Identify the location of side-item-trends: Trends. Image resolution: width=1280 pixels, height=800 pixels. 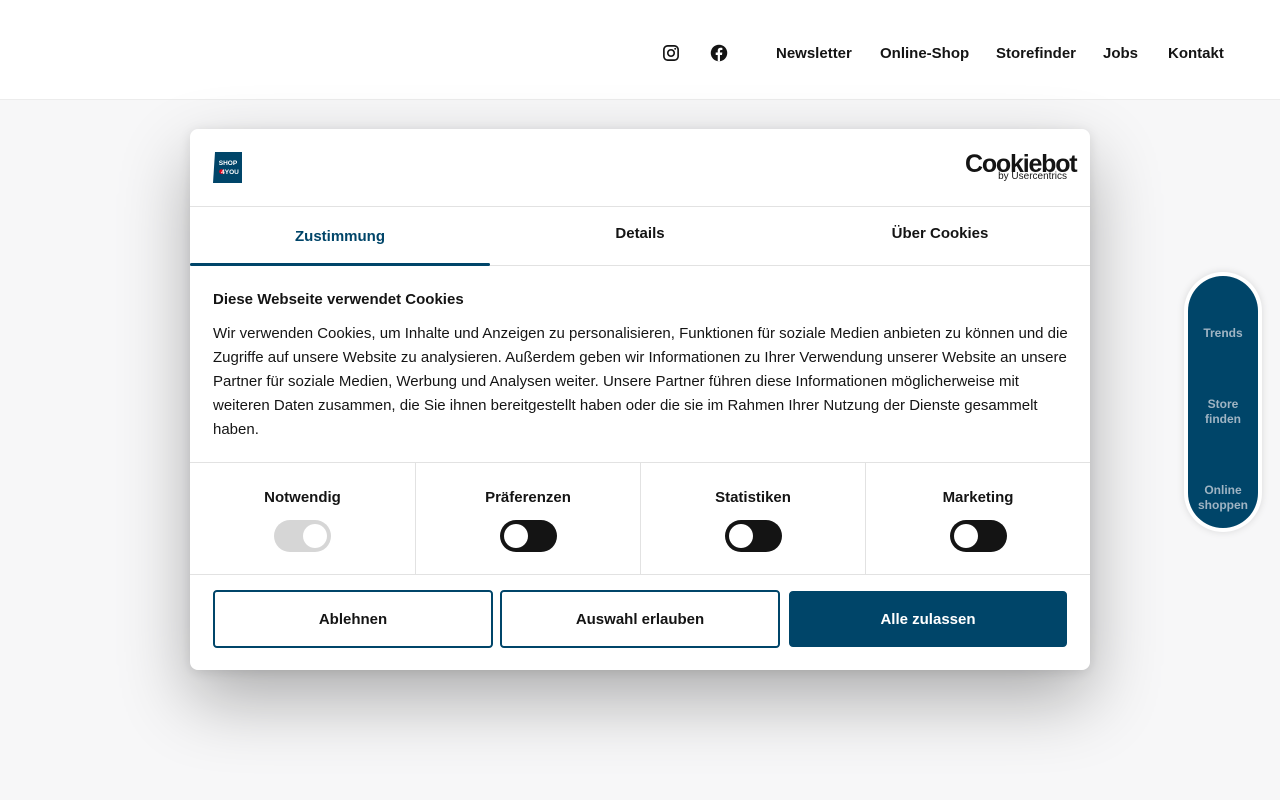
(1223, 333).